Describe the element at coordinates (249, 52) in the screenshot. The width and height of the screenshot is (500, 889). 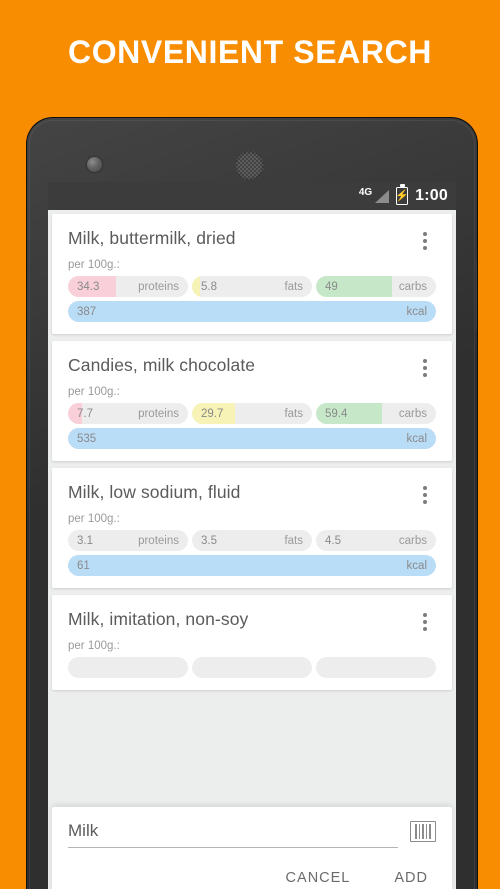
I see `page-title: CONVENIENT SEARCH` at that location.